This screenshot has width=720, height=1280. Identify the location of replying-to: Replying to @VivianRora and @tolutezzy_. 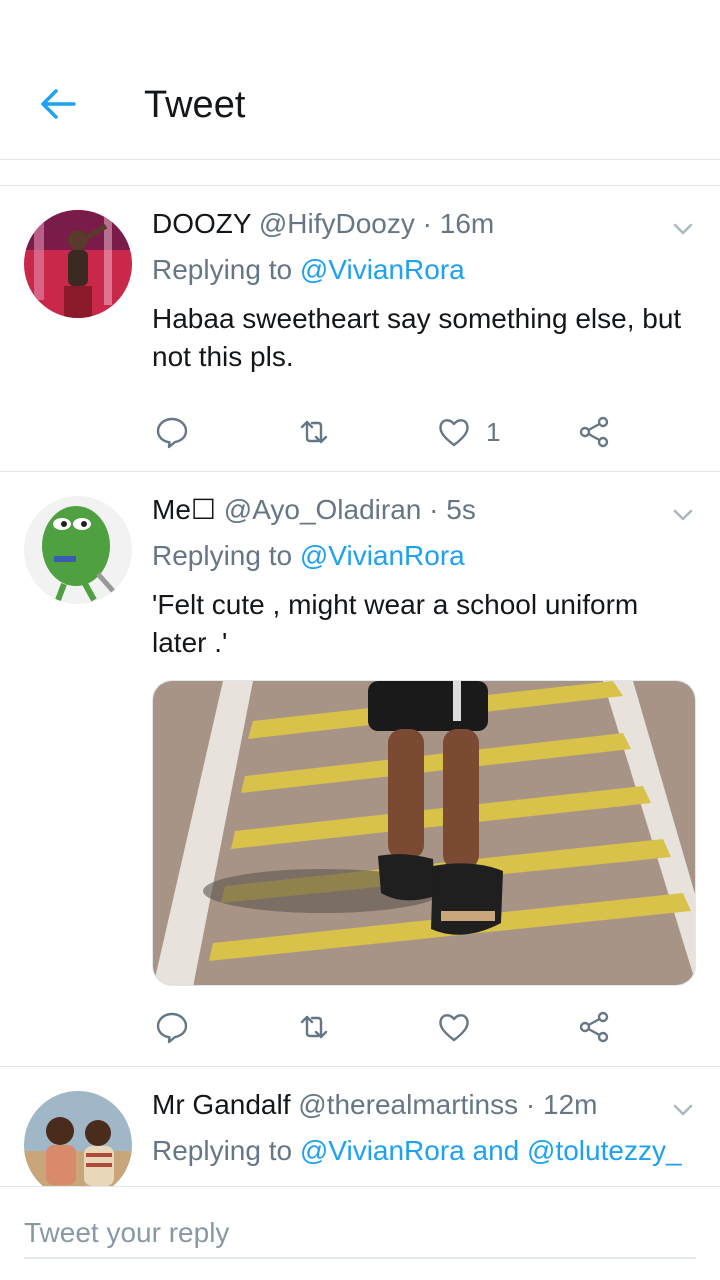
(424, 1151).